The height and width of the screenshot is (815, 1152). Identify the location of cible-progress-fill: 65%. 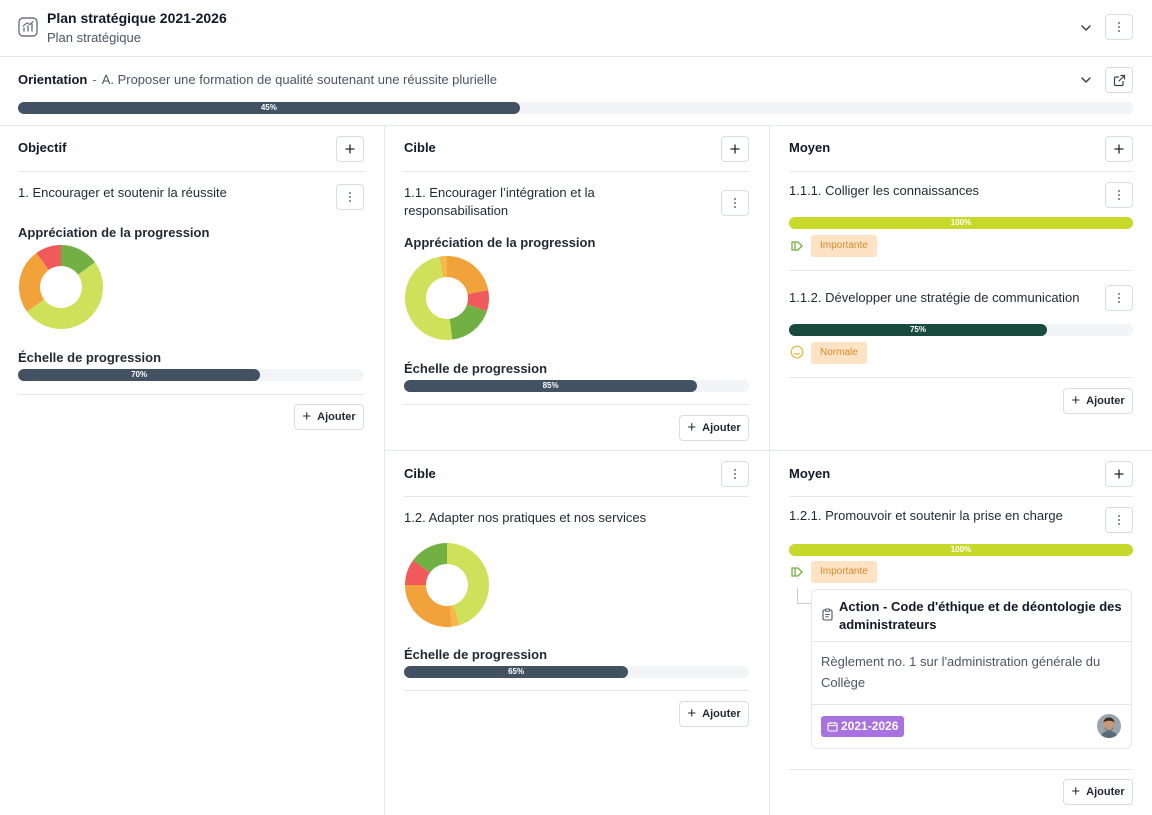
(516, 672).